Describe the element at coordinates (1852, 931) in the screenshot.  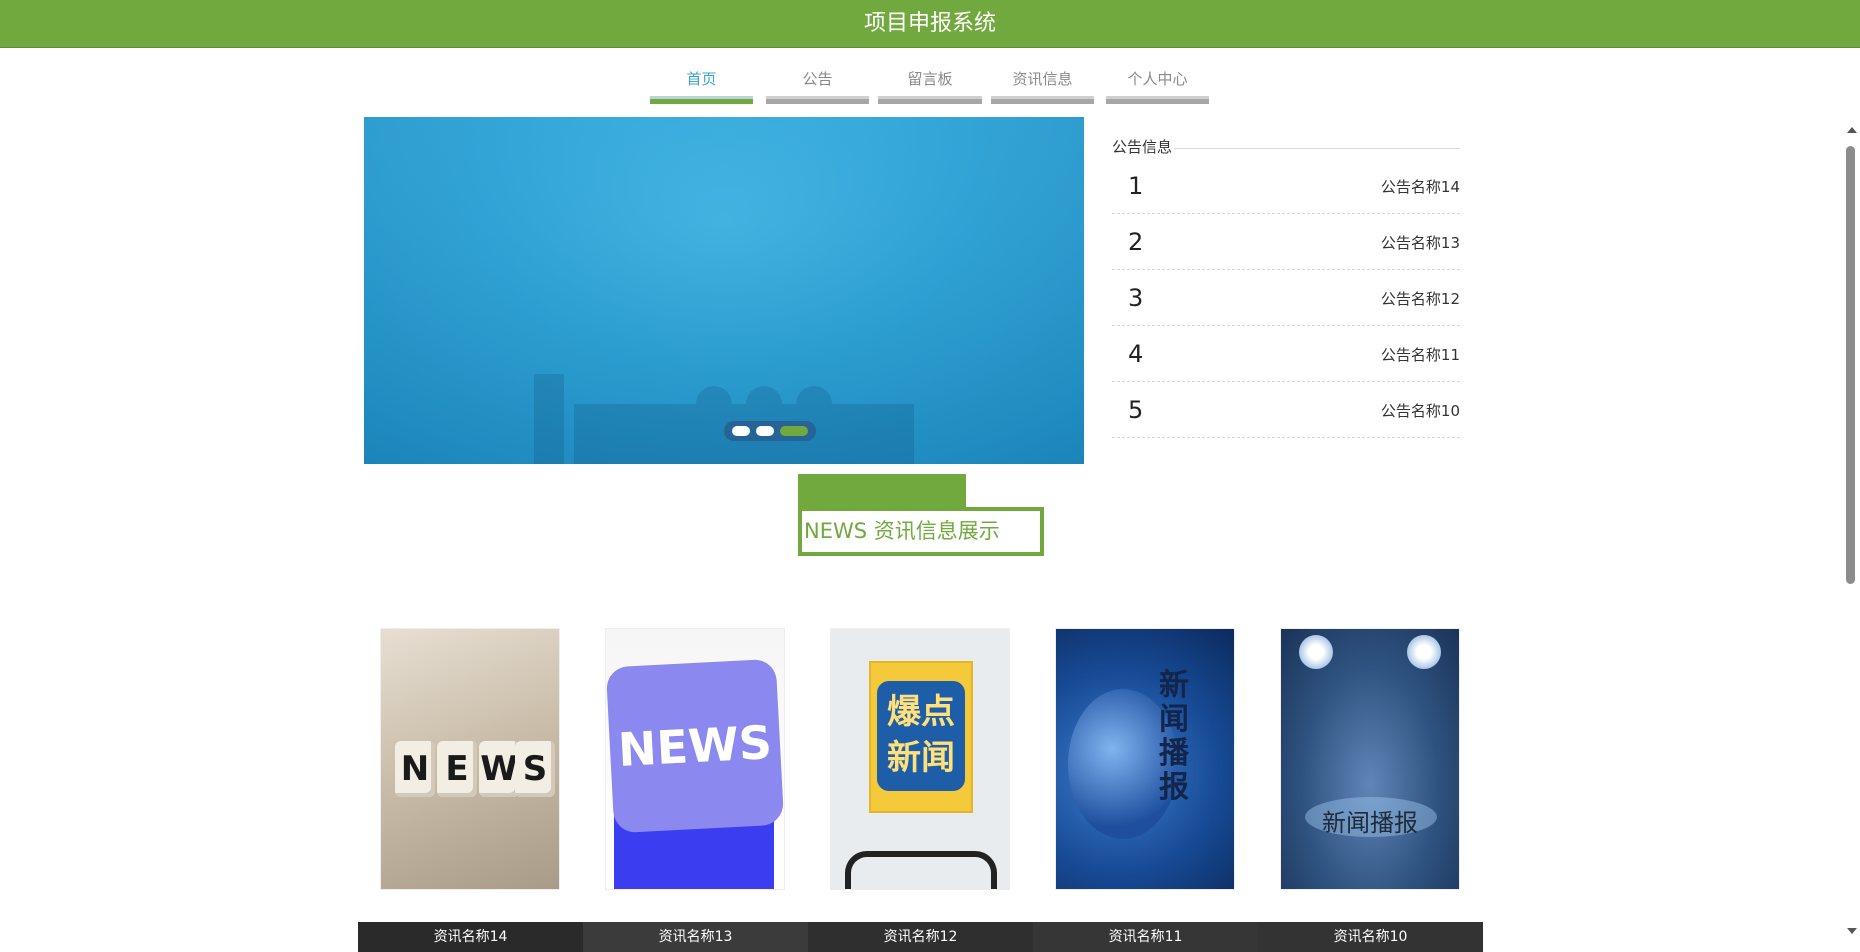
I see `scroll-down-arrow-icon` at that location.